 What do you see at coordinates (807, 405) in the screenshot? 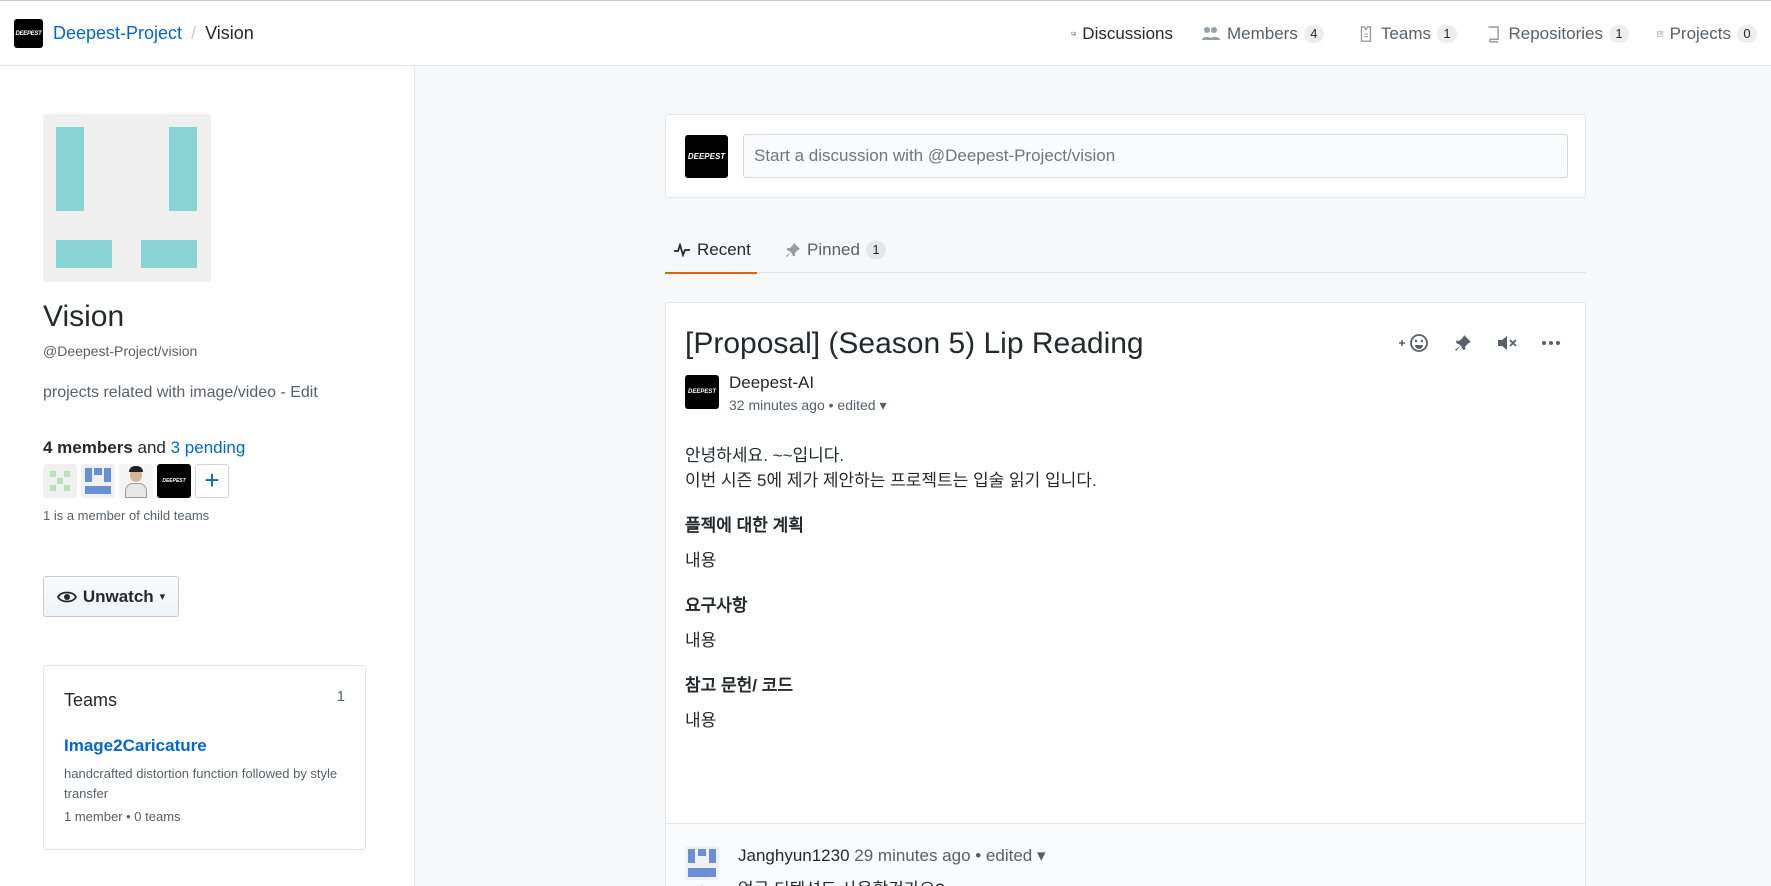
I see `post-timestamp: 32 minutes ago • edited ▾` at bounding box center [807, 405].